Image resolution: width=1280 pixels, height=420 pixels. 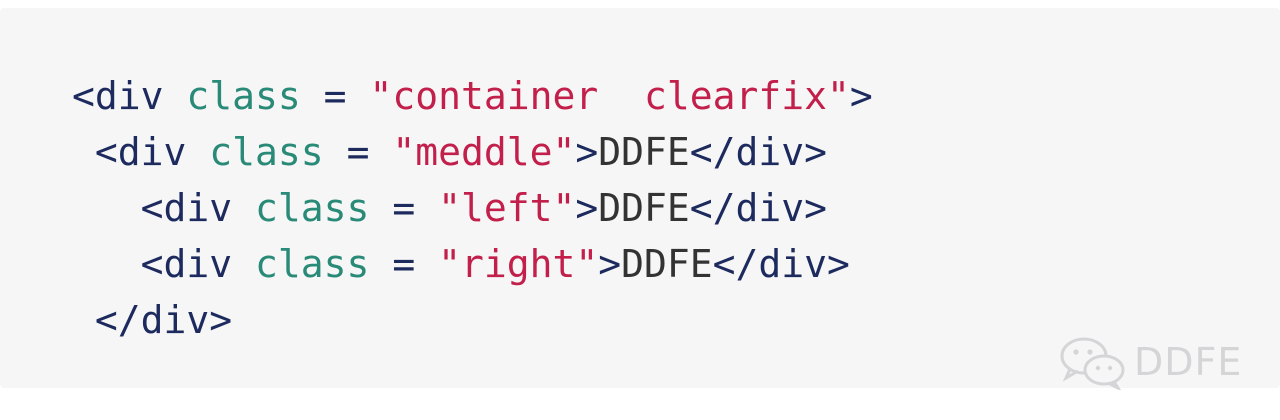 I want to click on code-line: <div class = "container clearfix">, so click(x=472, y=96).